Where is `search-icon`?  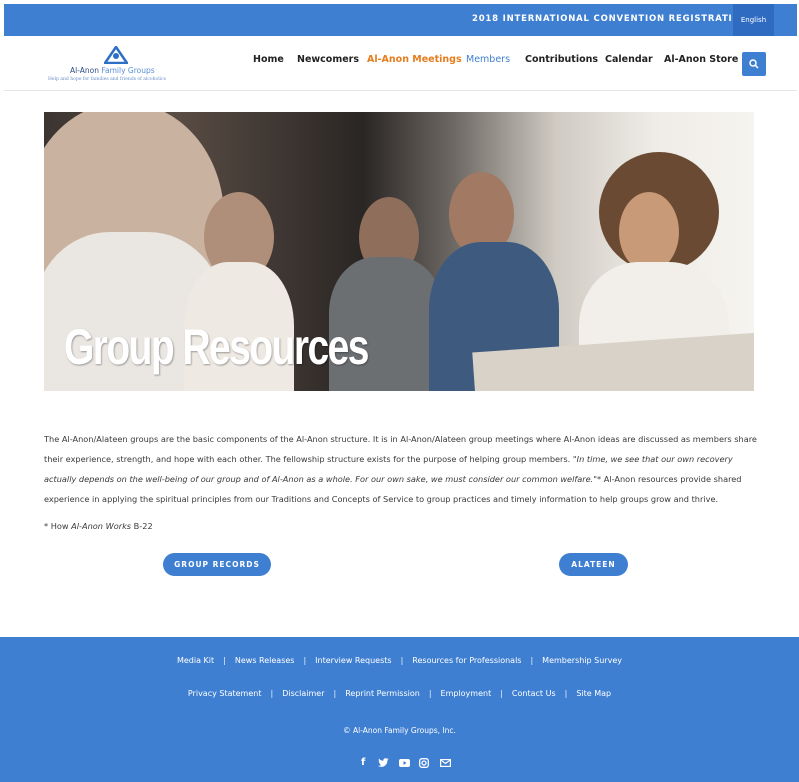
search-icon is located at coordinates (754, 64).